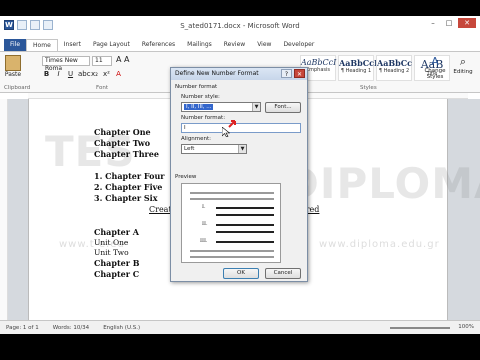  What do you see at coordinates (121, 328) in the screenshot?
I see `language-indicator: English (U.S.)` at bounding box center [121, 328].